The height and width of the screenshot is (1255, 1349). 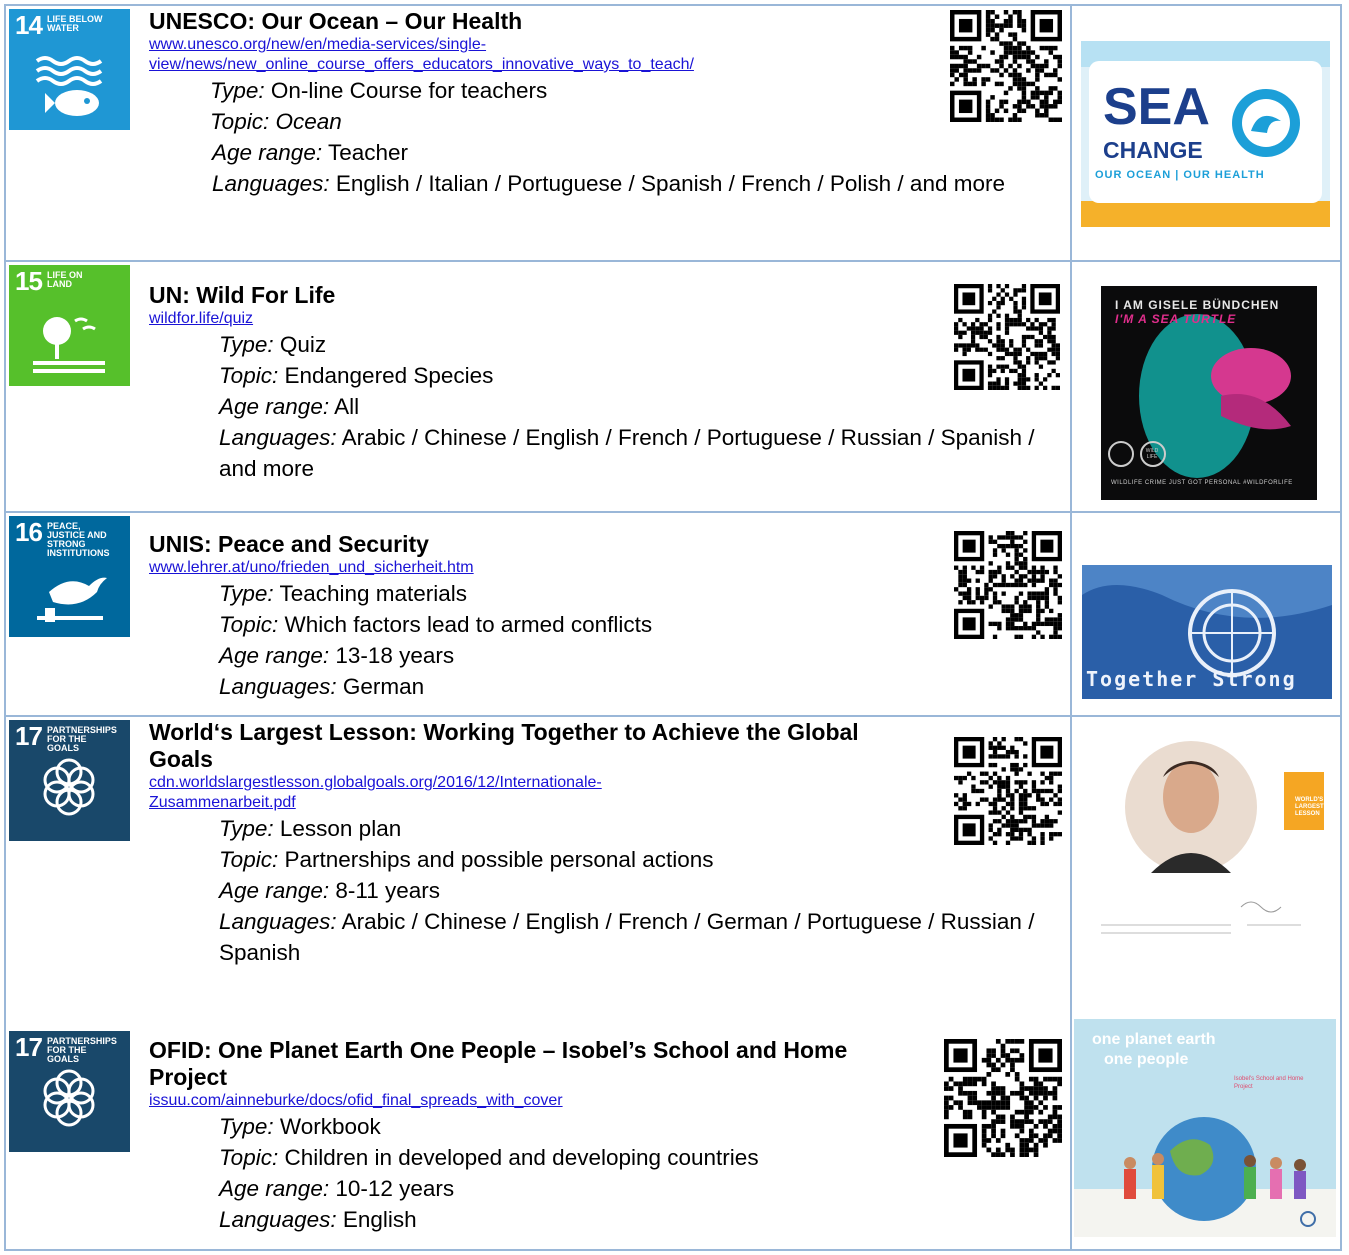 What do you see at coordinates (322, 686) in the screenshot?
I see `languages-field: Languages: German` at bounding box center [322, 686].